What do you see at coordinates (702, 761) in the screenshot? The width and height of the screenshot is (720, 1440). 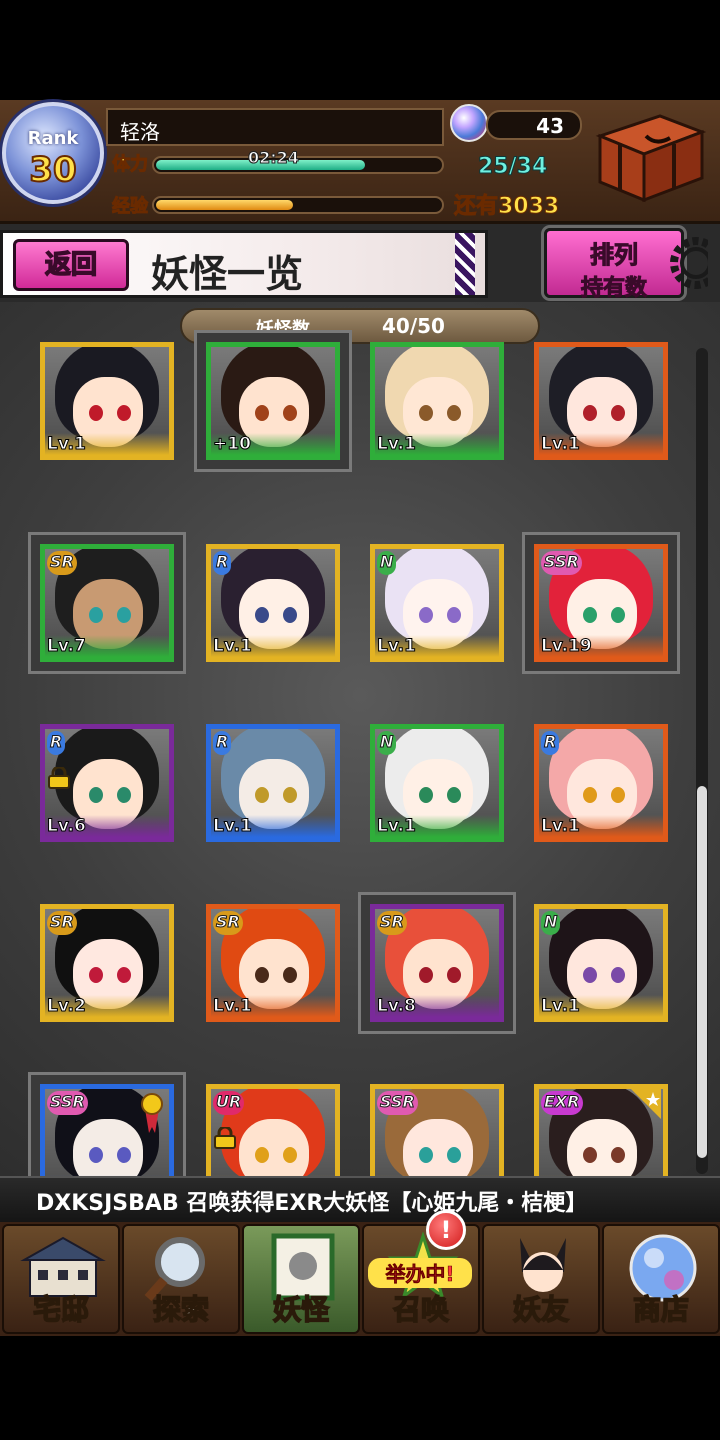 I see `scrollbar` at bounding box center [702, 761].